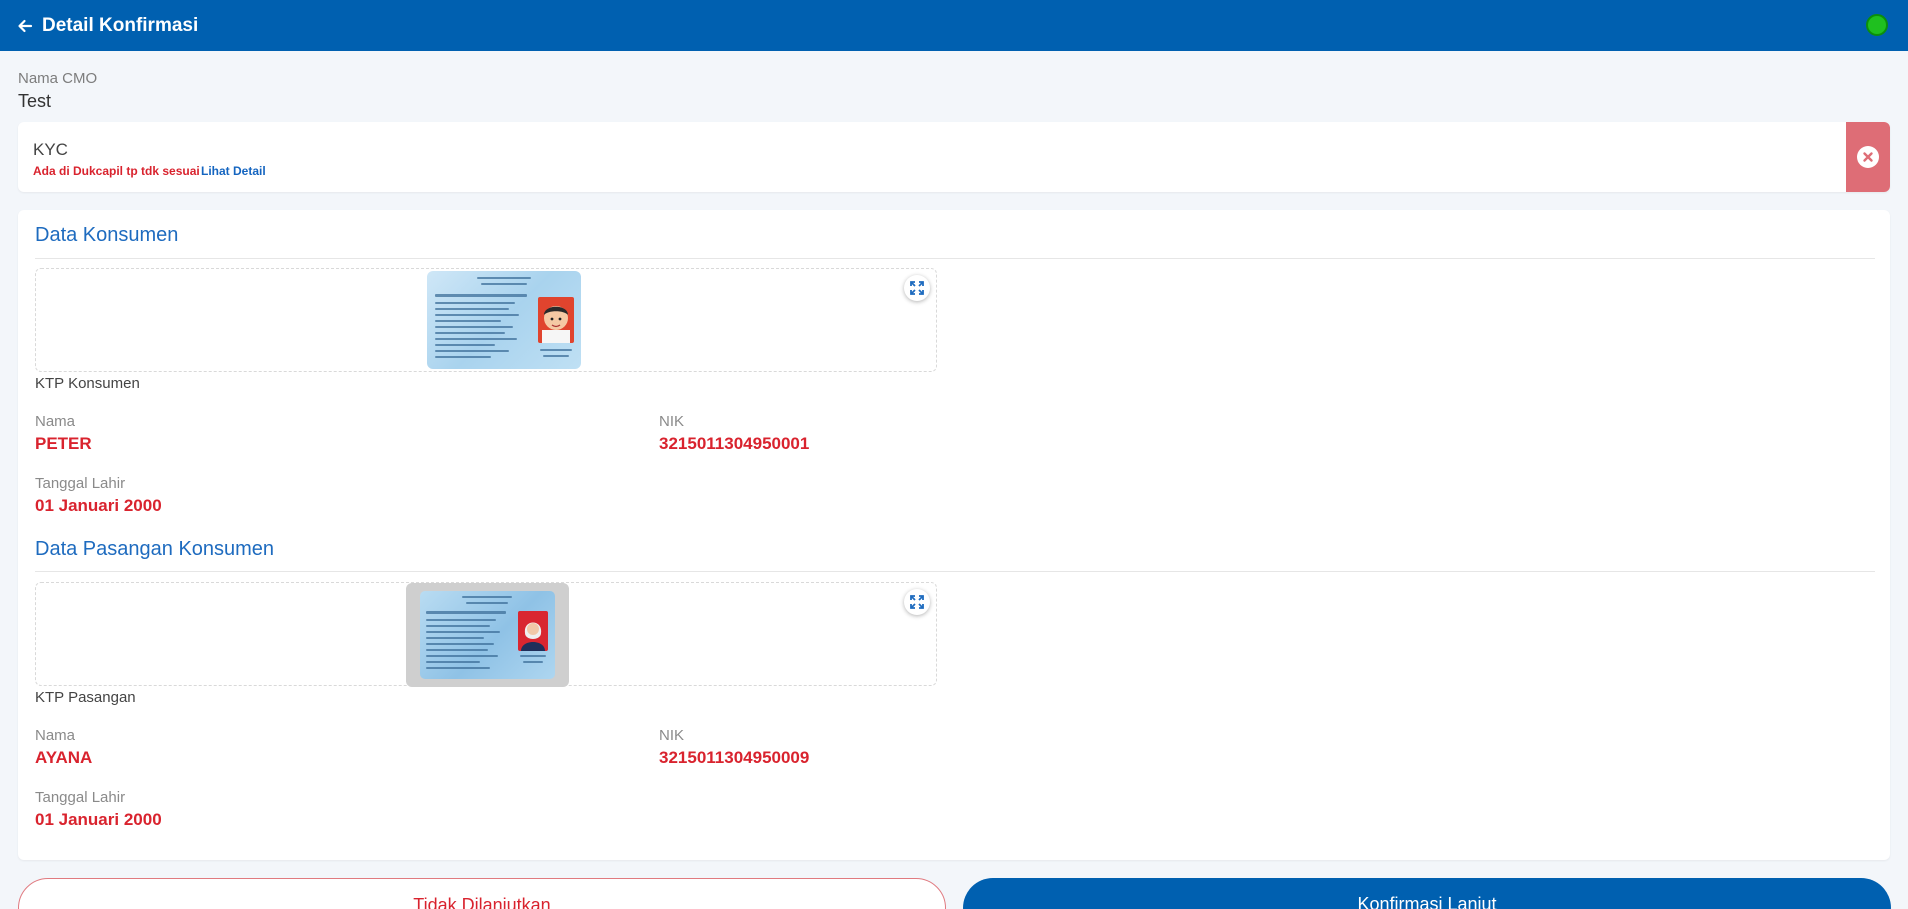 The width and height of the screenshot is (1908, 909). I want to click on top-bar: Detail Konfirmasi, so click(954, 25).